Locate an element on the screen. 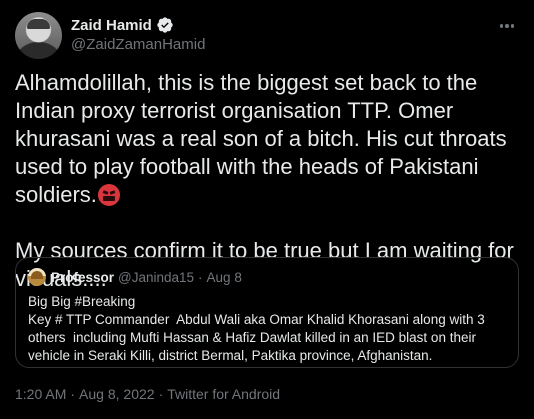  more-options-icon is located at coordinates (507, 26).